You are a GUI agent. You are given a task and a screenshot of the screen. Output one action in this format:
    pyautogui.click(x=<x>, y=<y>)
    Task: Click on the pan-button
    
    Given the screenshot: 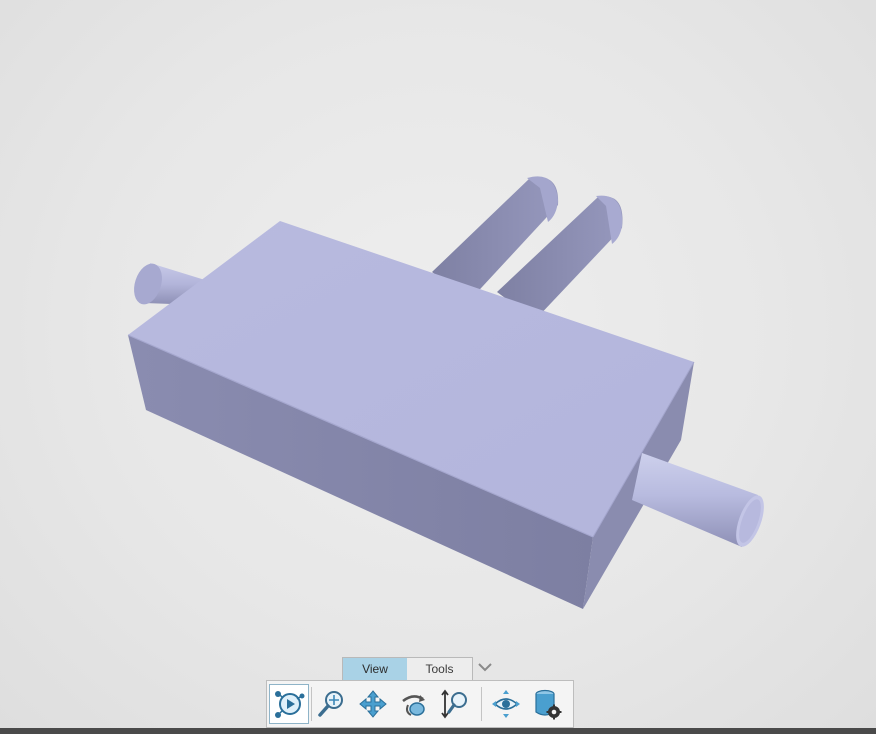 What is the action you would take?
    pyautogui.click(x=373, y=704)
    